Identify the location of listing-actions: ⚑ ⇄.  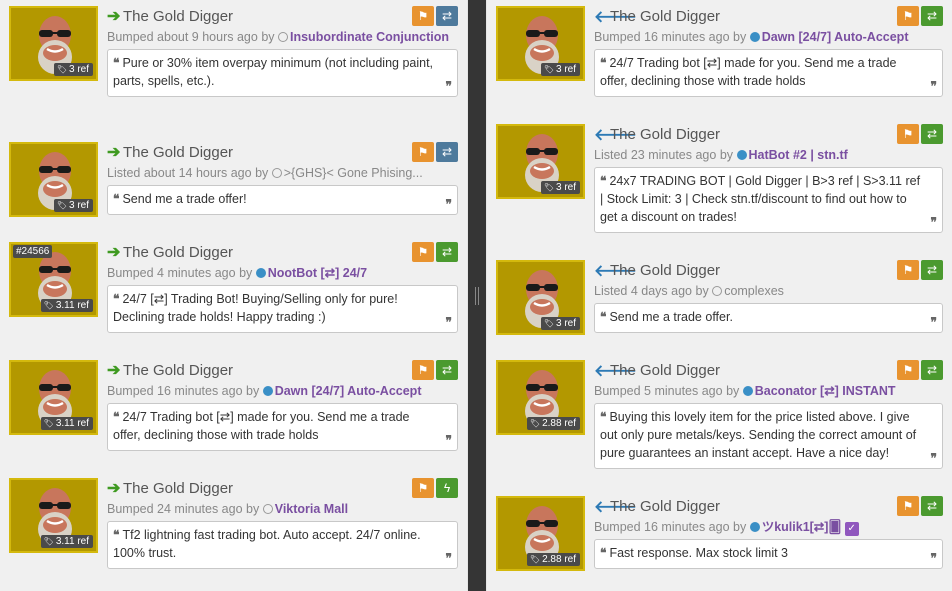
(919, 134).